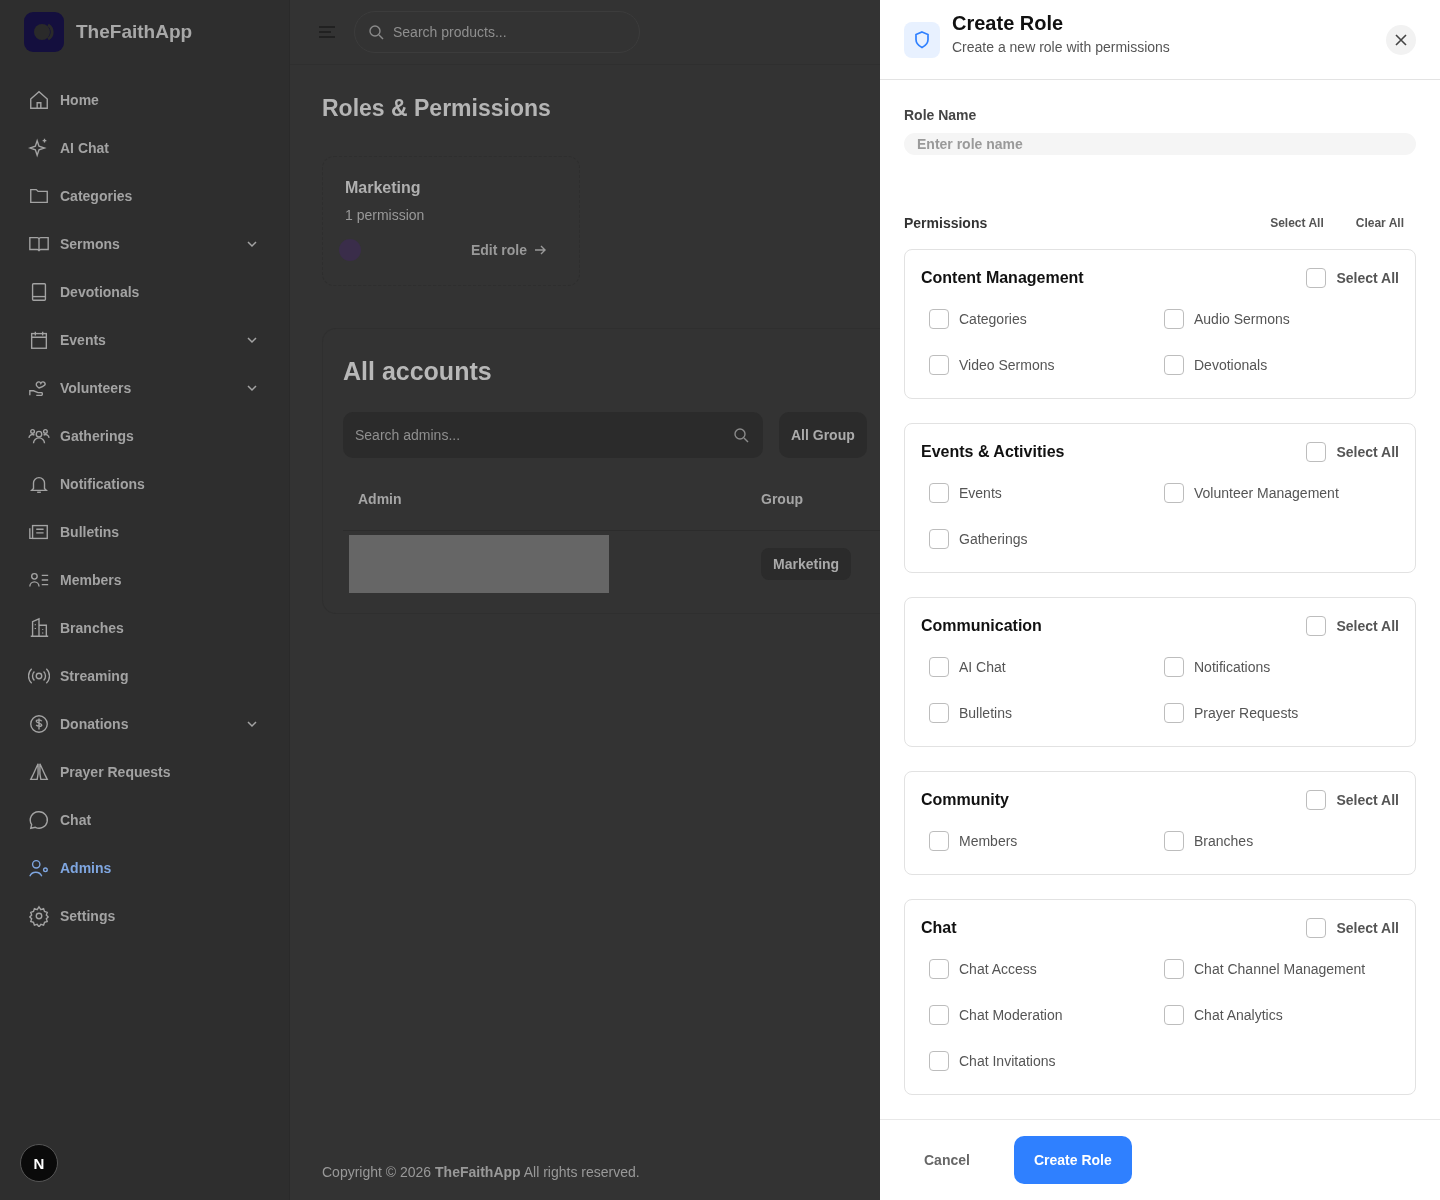 The image size is (1440, 1200). What do you see at coordinates (782, 499) in the screenshot?
I see `column-header: Group` at bounding box center [782, 499].